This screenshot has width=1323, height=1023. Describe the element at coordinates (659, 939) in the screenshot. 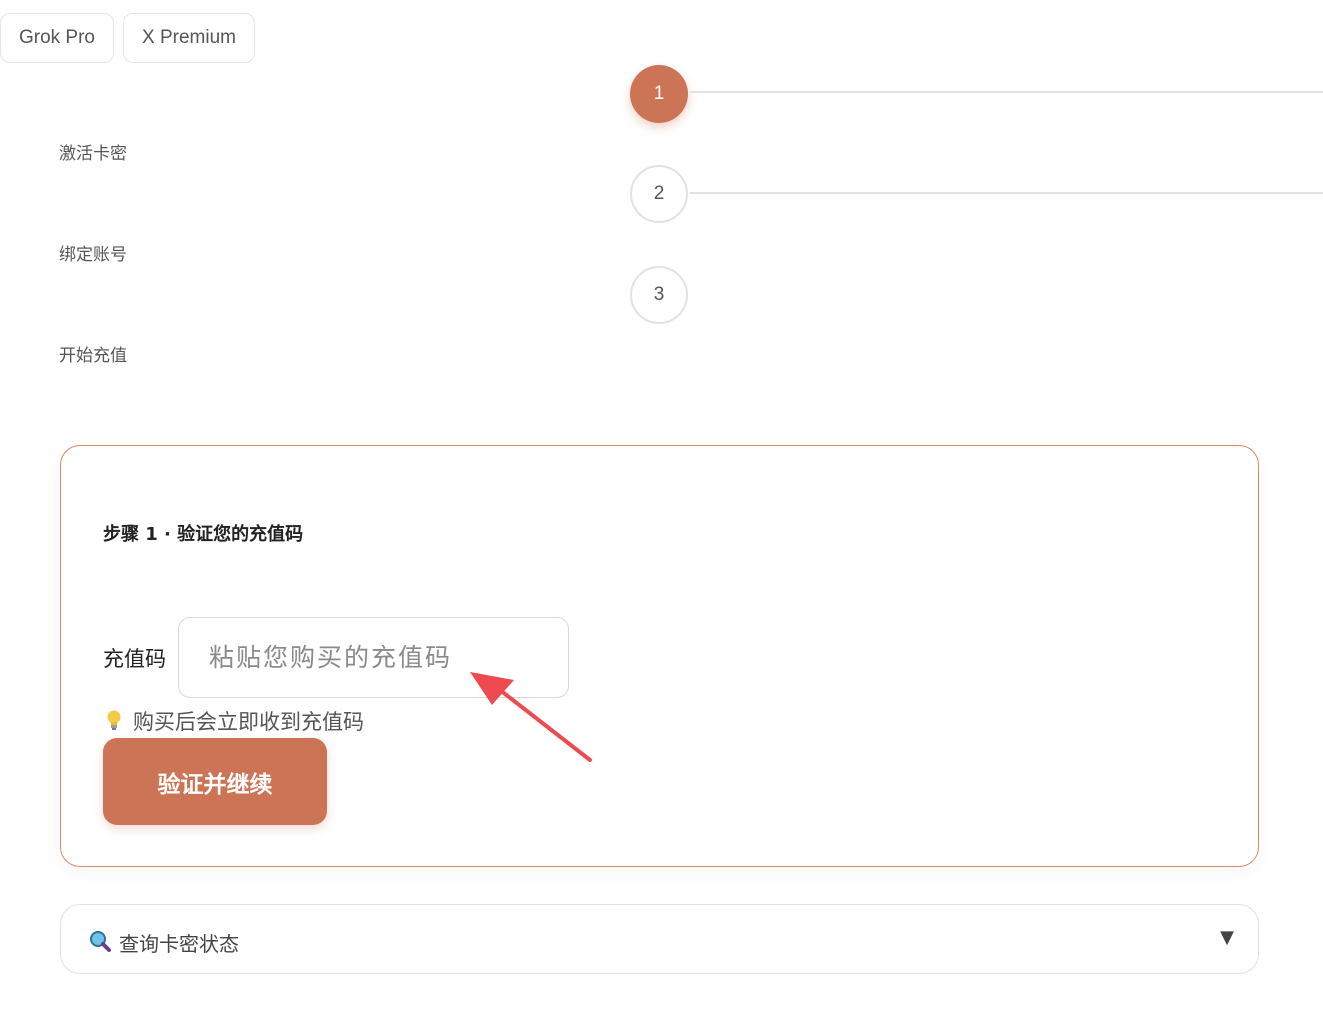

I see `query-status-panel: 查询卡密状态 ▼` at that location.